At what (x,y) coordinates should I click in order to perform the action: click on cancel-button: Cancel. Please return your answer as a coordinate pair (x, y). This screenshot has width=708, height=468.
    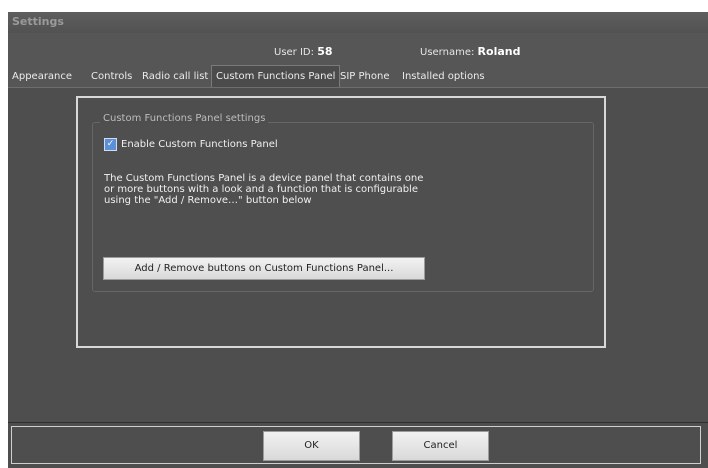
    Looking at the image, I should click on (440, 446).